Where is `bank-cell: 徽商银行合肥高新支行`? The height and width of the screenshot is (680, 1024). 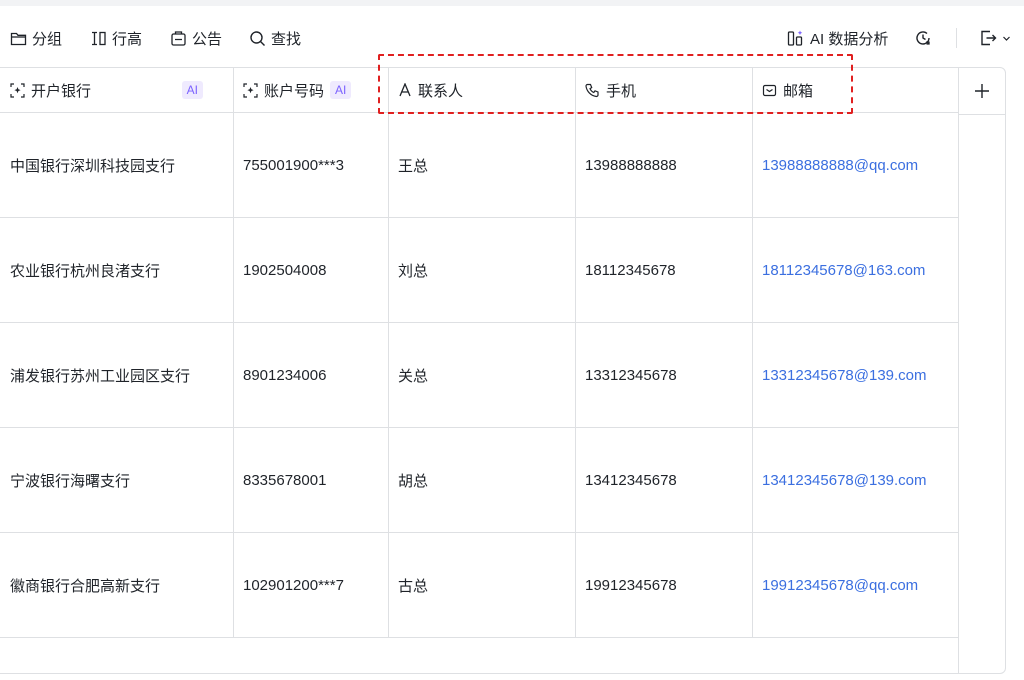 bank-cell: 徽商银行合肥高新支行 is located at coordinates (117, 585).